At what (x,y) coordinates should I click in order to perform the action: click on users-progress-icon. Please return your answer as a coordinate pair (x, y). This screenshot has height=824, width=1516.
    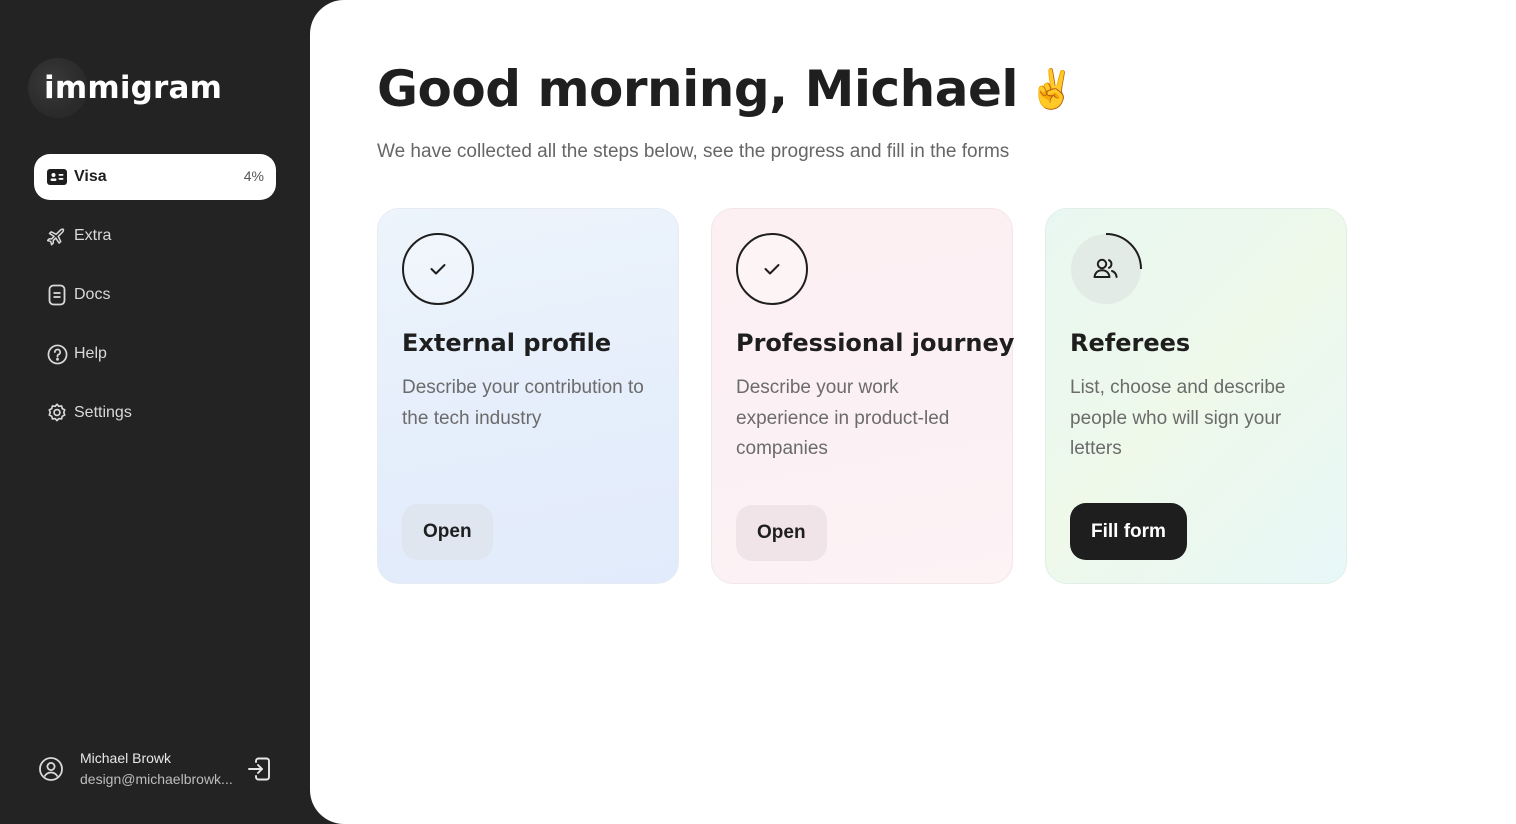
    Looking at the image, I should click on (1106, 268).